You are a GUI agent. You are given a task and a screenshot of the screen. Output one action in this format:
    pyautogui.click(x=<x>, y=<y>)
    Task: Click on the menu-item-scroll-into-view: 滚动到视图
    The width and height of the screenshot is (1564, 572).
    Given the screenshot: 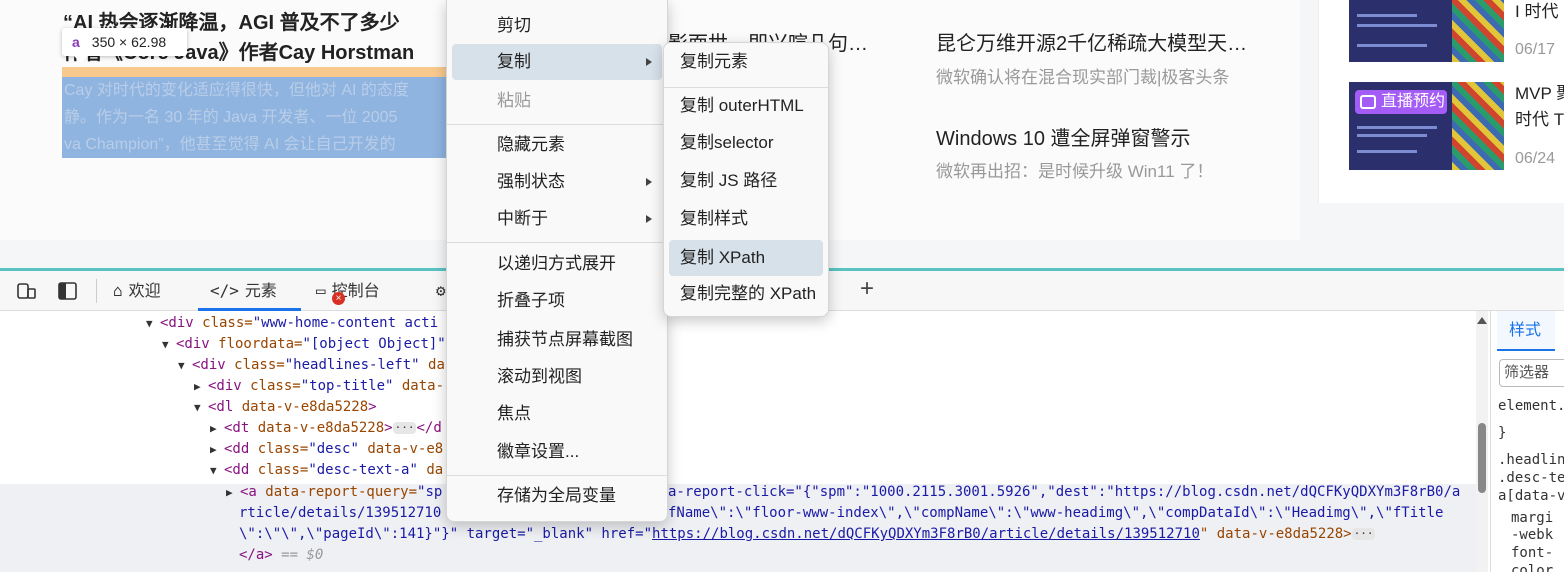 What is the action you would take?
    pyautogui.click(x=557, y=377)
    